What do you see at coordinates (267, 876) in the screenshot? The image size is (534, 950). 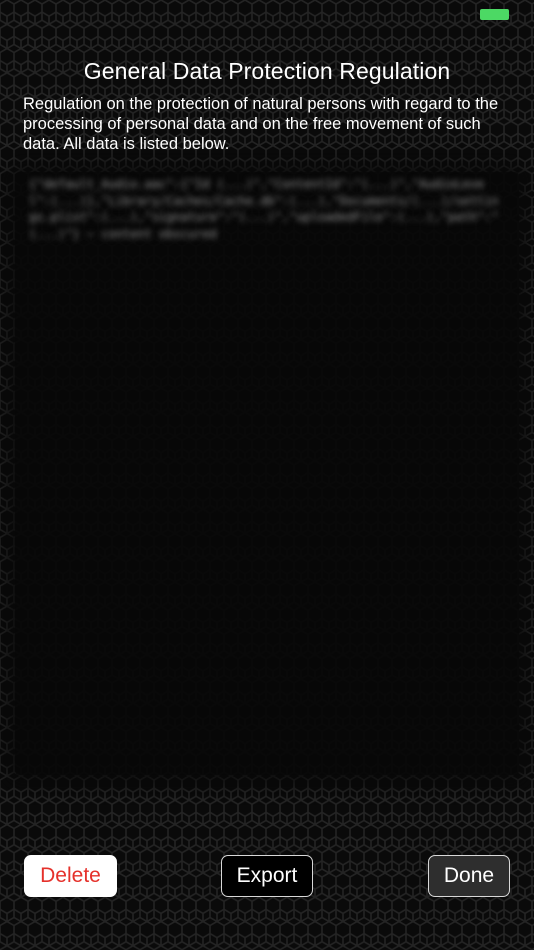 I see `export-button: Export` at bounding box center [267, 876].